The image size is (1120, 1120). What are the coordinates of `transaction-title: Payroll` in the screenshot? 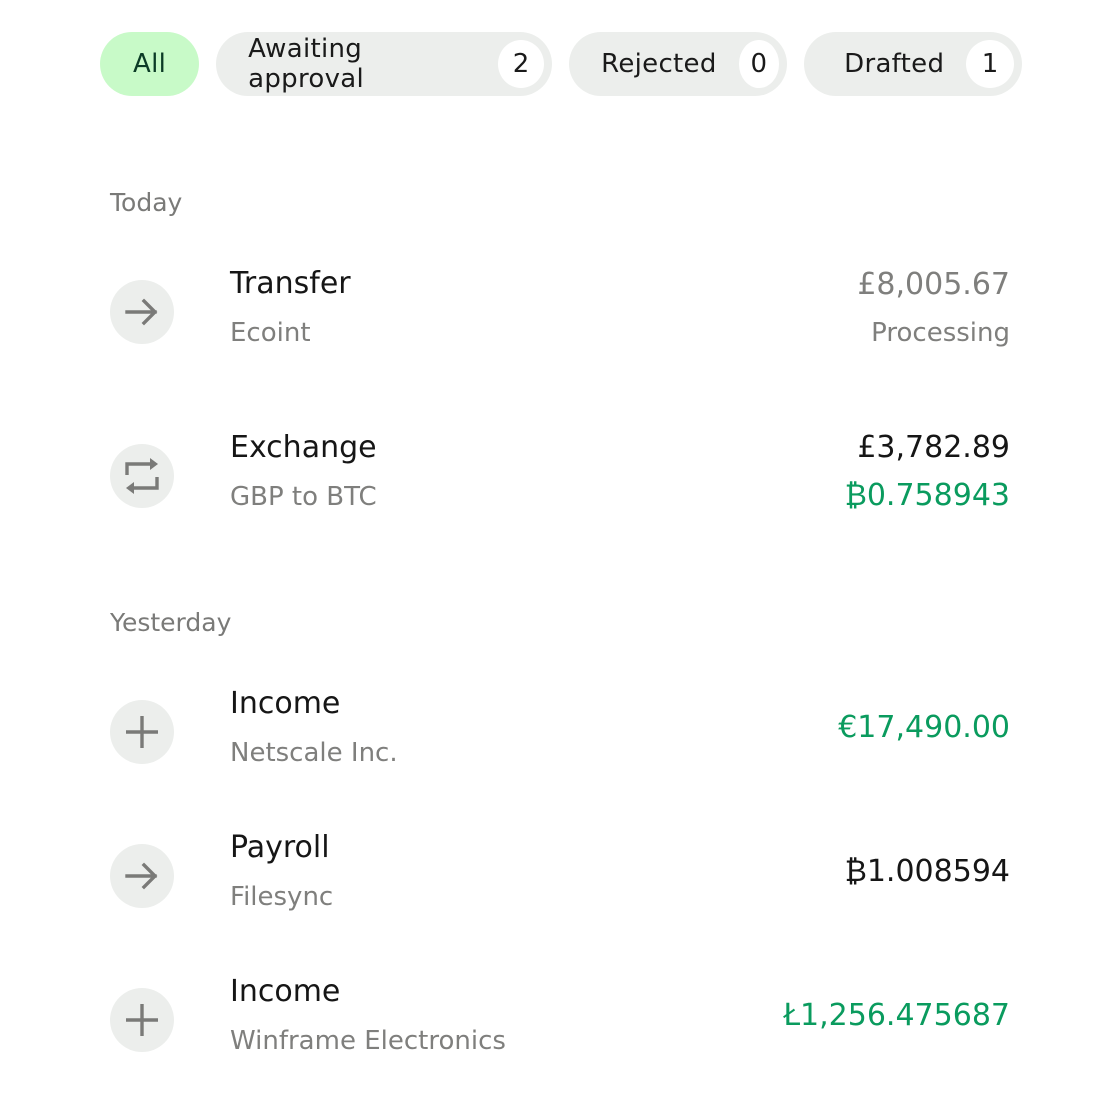 It's located at (280, 847).